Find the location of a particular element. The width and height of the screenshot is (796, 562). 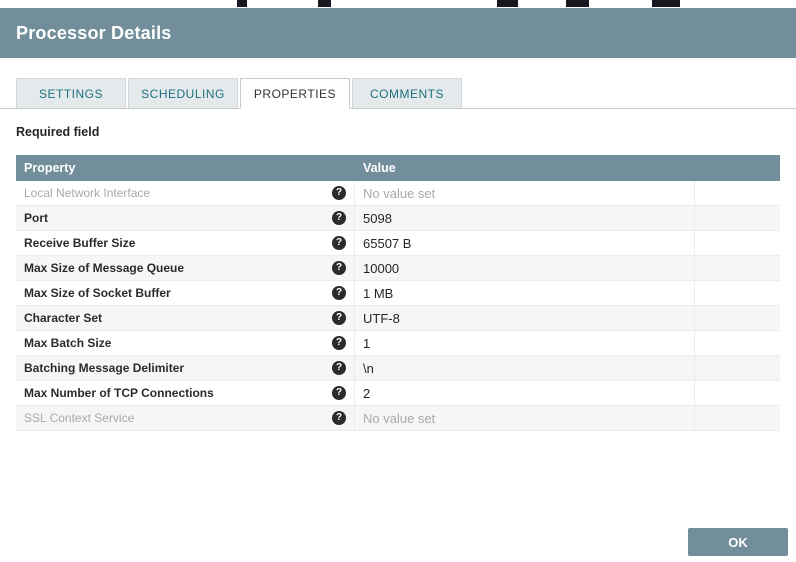

tab-label: COMMENTS is located at coordinates (407, 93).